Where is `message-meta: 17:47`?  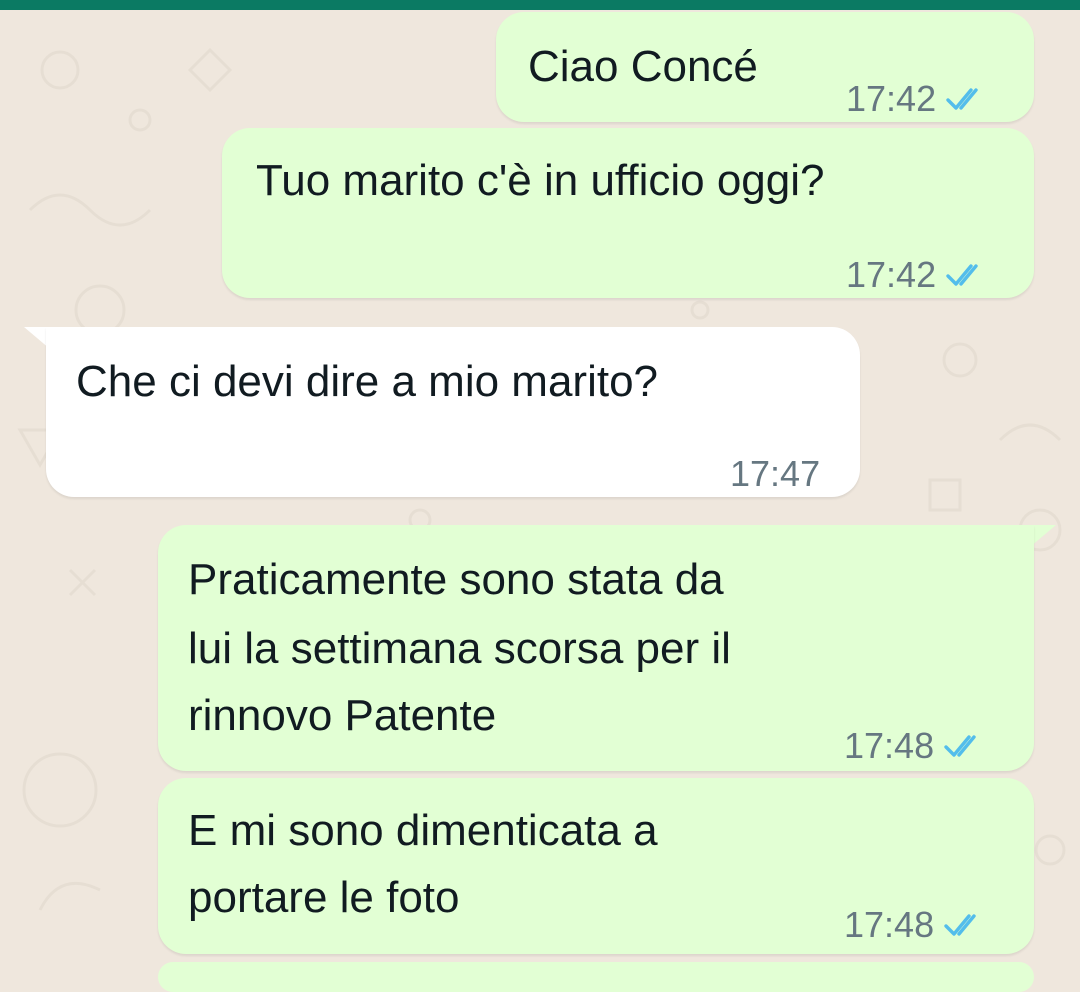 message-meta: 17:47 is located at coordinates (775, 474).